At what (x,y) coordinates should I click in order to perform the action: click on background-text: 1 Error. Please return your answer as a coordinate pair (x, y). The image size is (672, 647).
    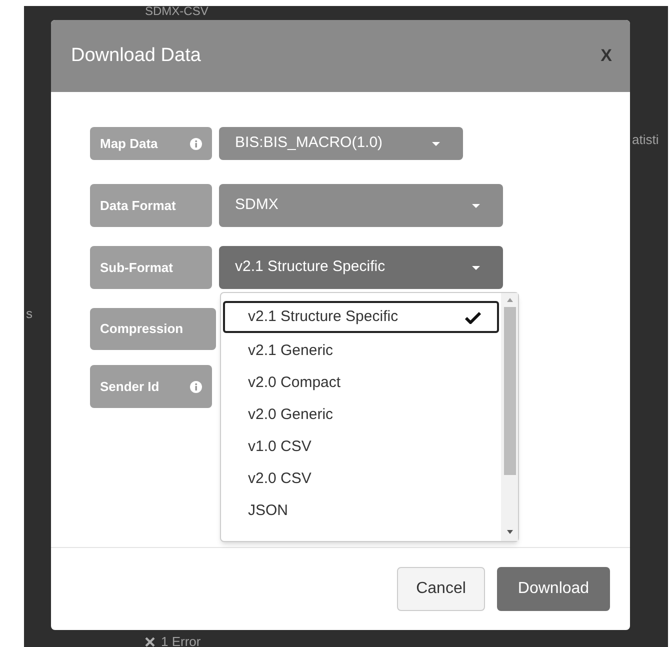
    Looking at the image, I should click on (181, 640).